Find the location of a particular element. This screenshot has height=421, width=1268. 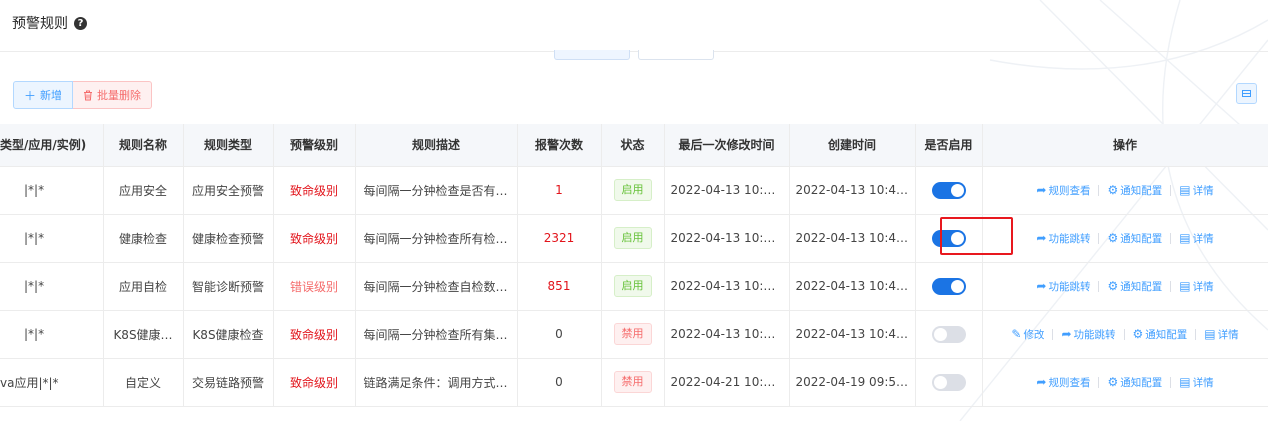

column-header-rule-name: 规则名称 is located at coordinates (143, 145).